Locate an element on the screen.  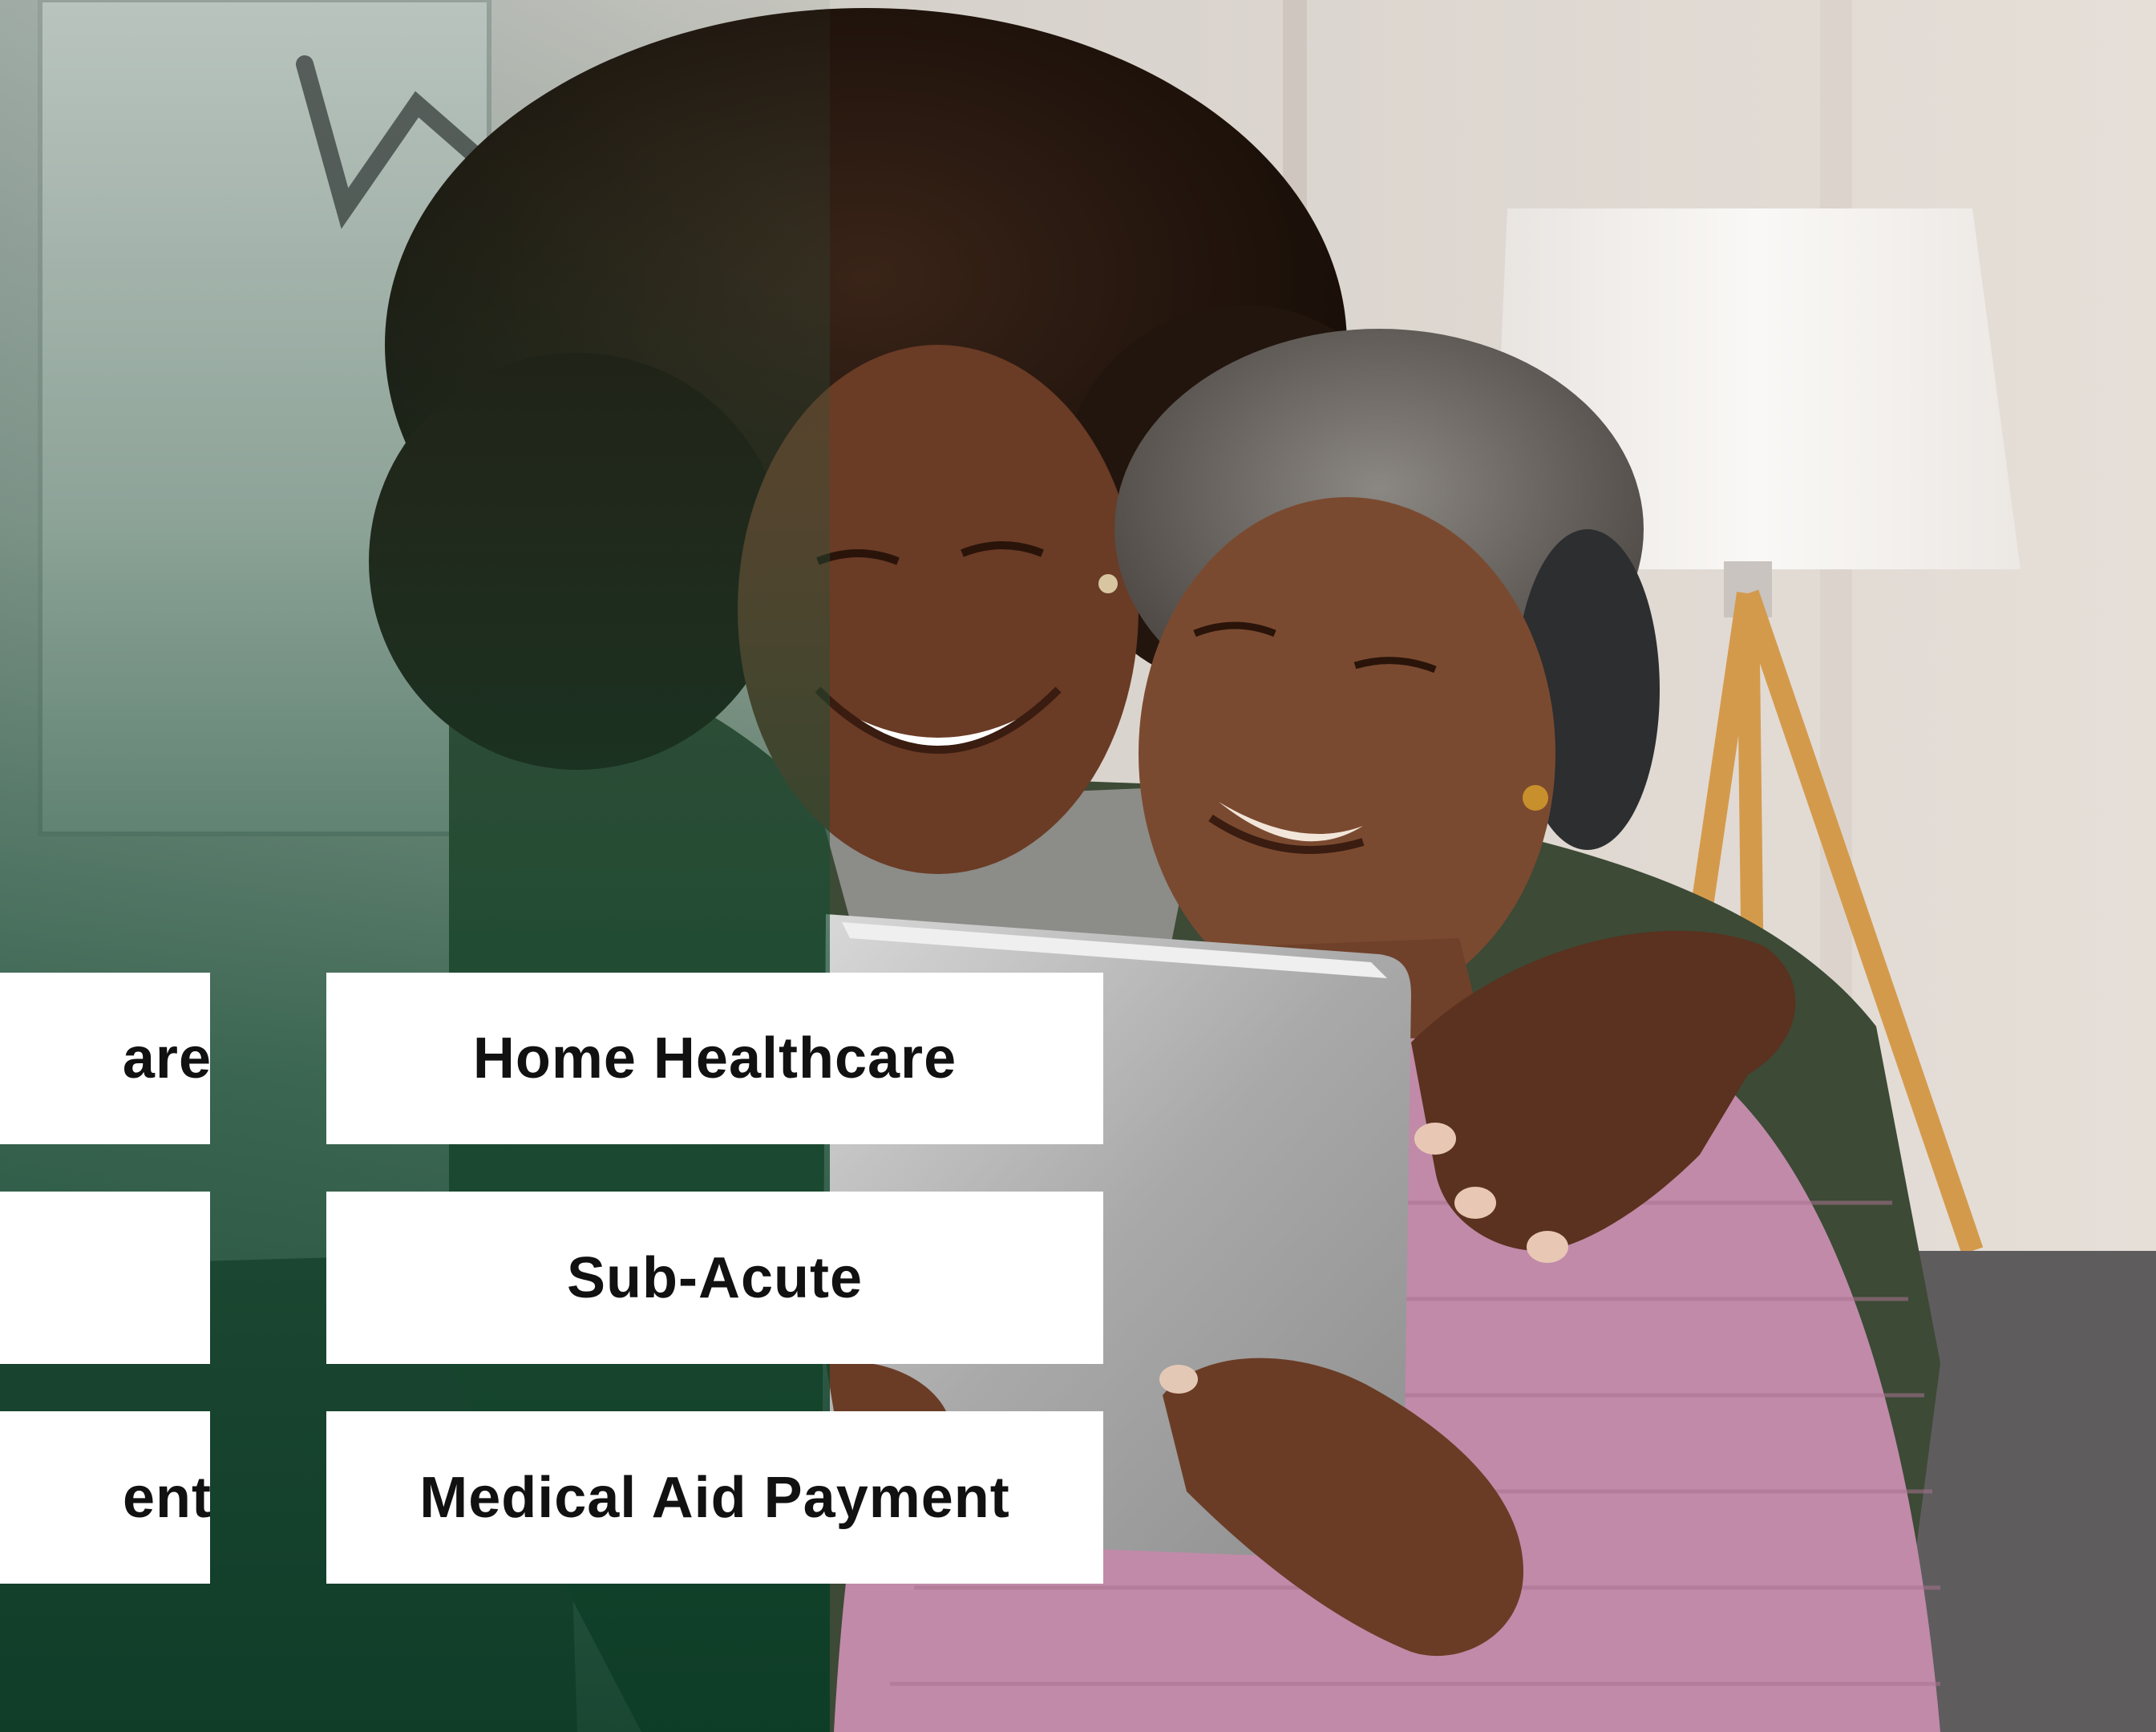
service-button-left-3-label: ent is located at coordinates (166, 1497).